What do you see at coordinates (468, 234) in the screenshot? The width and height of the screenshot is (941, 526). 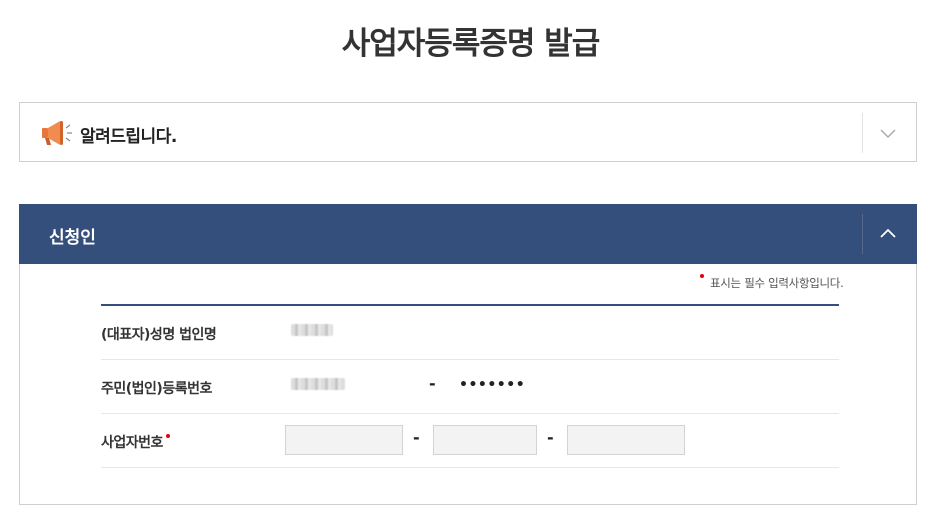 I see `applicant-header: 신청인` at bounding box center [468, 234].